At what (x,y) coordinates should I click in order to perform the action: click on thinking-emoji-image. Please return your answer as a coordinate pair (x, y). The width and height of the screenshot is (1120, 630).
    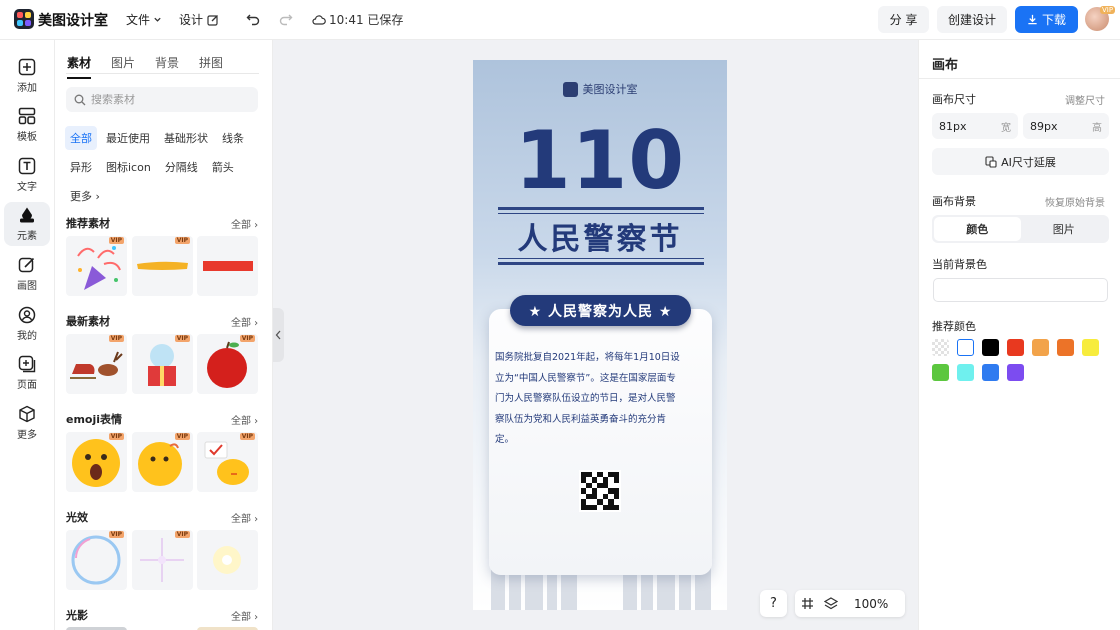
    Looking at the image, I should click on (160, 464).